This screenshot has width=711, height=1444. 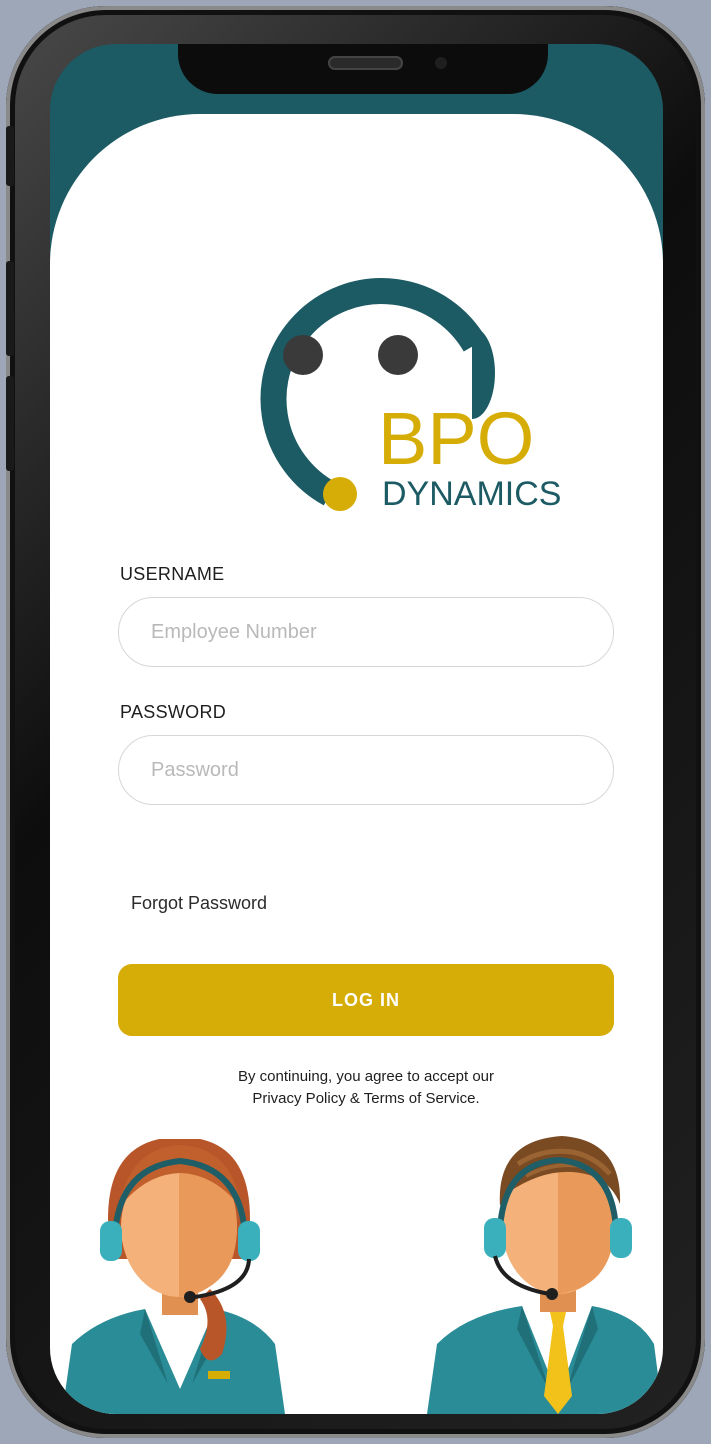 What do you see at coordinates (366, 1099) in the screenshot?
I see `privacy-terms-link: Privacy Policy & Terms of Service.` at bounding box center [366, 1099].